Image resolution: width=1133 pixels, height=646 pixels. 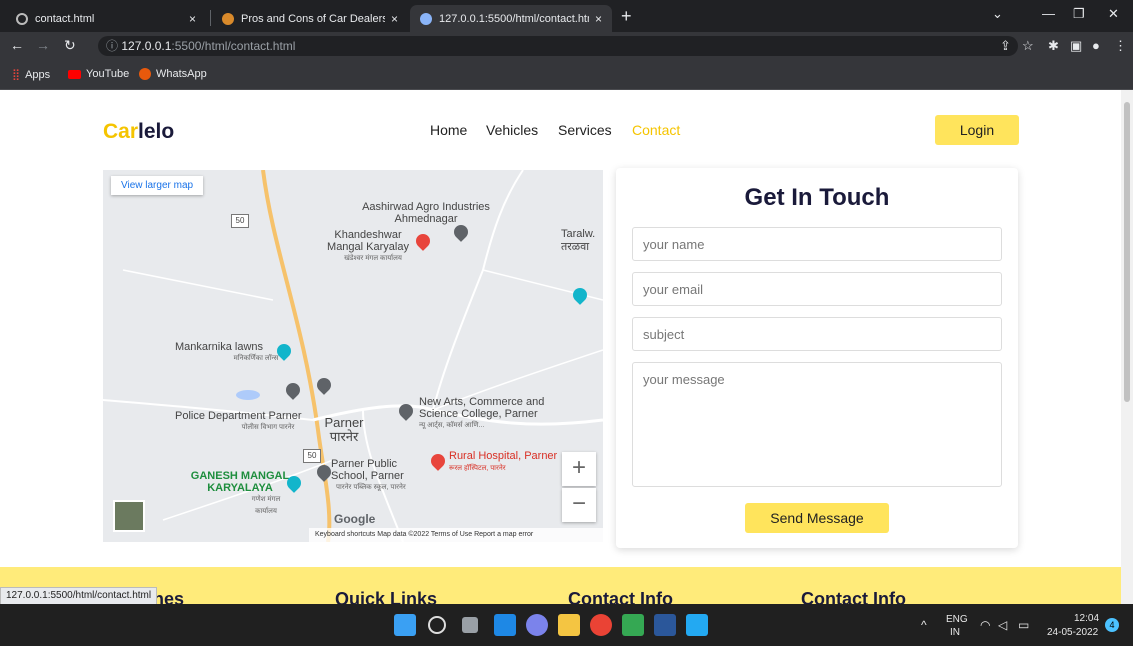 I want to click on map-label: GANESH MANGAL KARYALAYA, so click(x=240, y=482).